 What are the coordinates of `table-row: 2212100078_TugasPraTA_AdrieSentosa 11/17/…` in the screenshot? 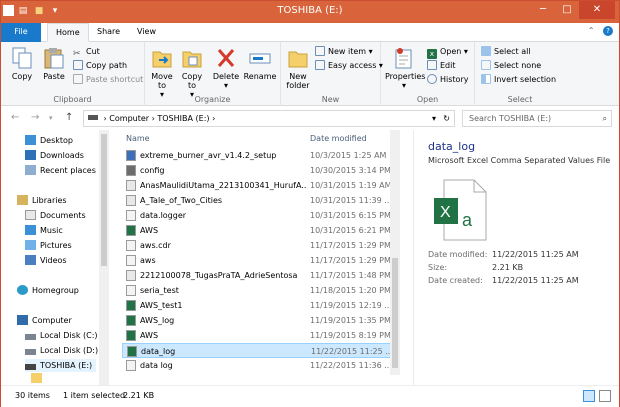 It's located at (257, 275).